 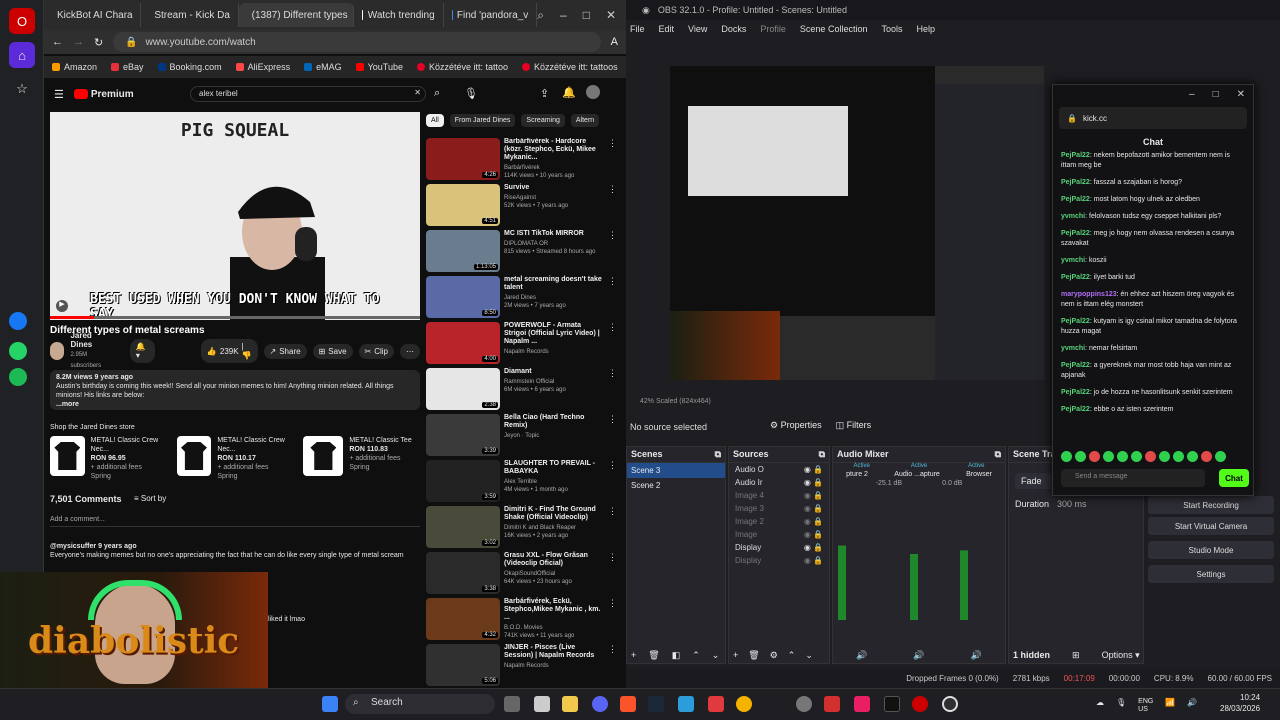 What do you see at coordinates (653, 655) in the screenshot?
I see `remove-scene-icon: 🗑` at bounding box center [653, 655].